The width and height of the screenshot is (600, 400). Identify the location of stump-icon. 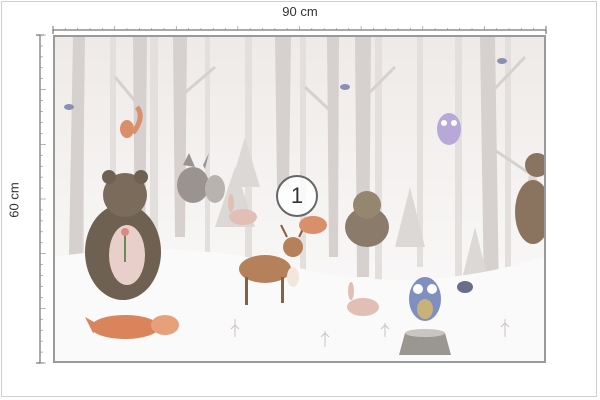
(425, 342).